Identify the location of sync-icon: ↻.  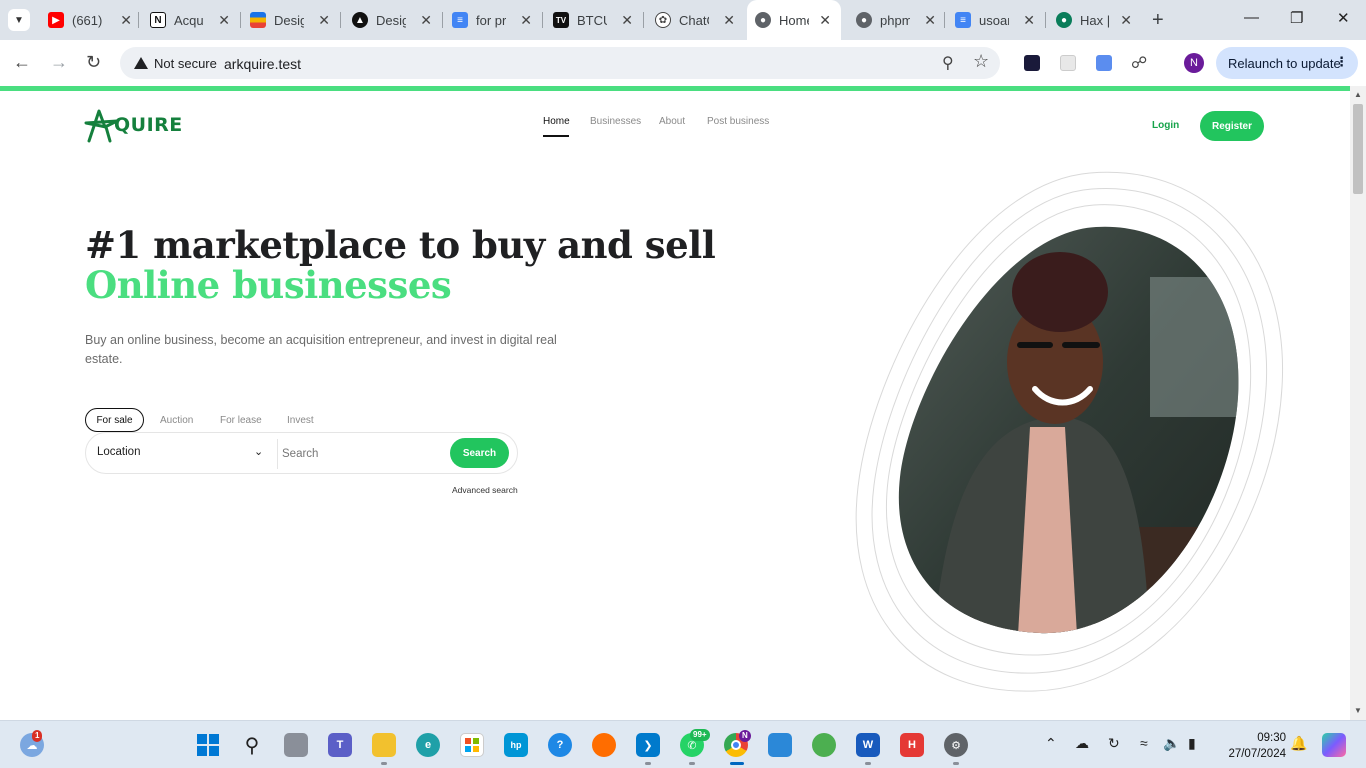
(1114, 743).